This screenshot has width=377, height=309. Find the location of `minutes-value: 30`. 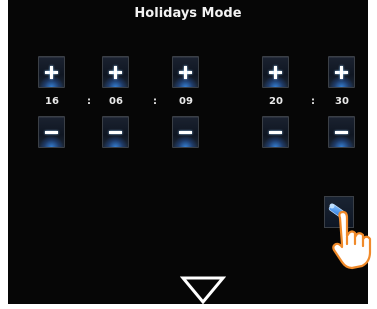

minutes-value: 30 is located at coordinates (342, 101).